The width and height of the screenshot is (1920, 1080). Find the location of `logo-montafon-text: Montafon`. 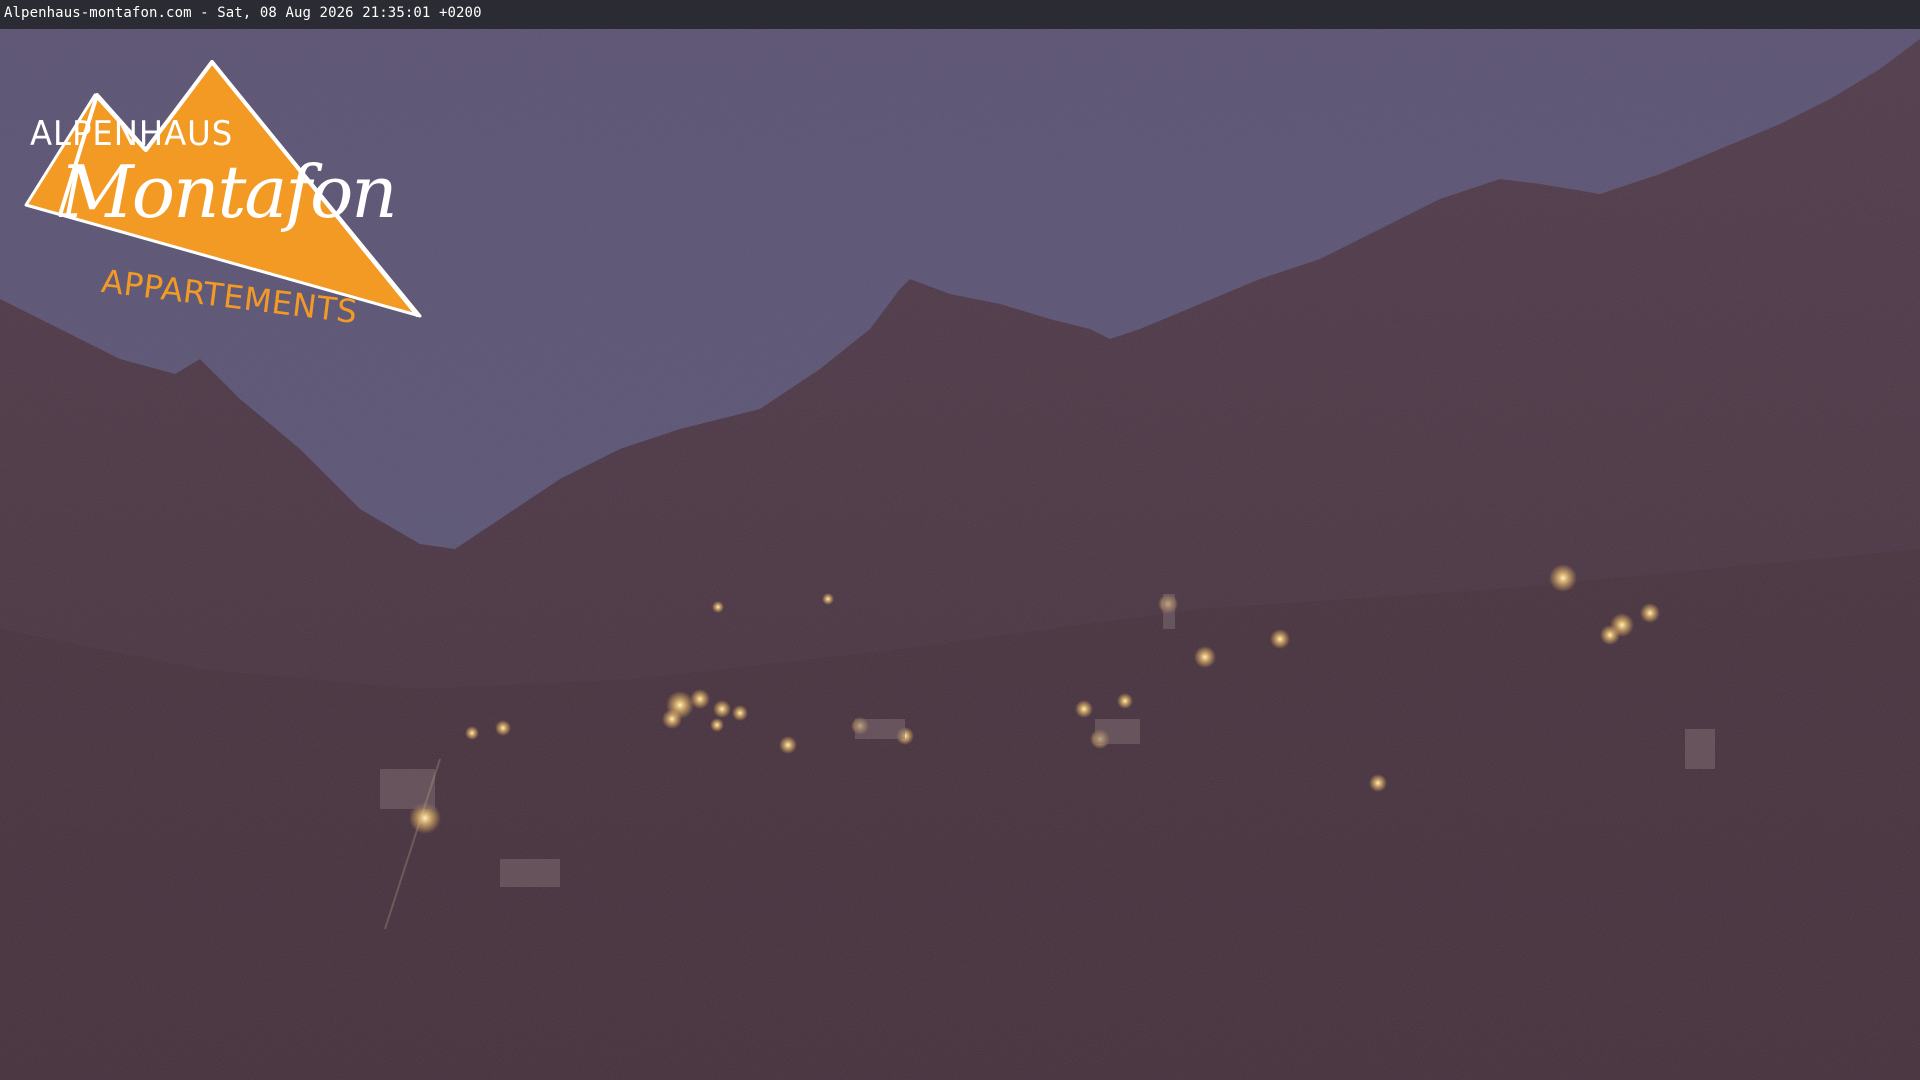

logo-montafon-text: Montafon is located at coordinates (229, 192).